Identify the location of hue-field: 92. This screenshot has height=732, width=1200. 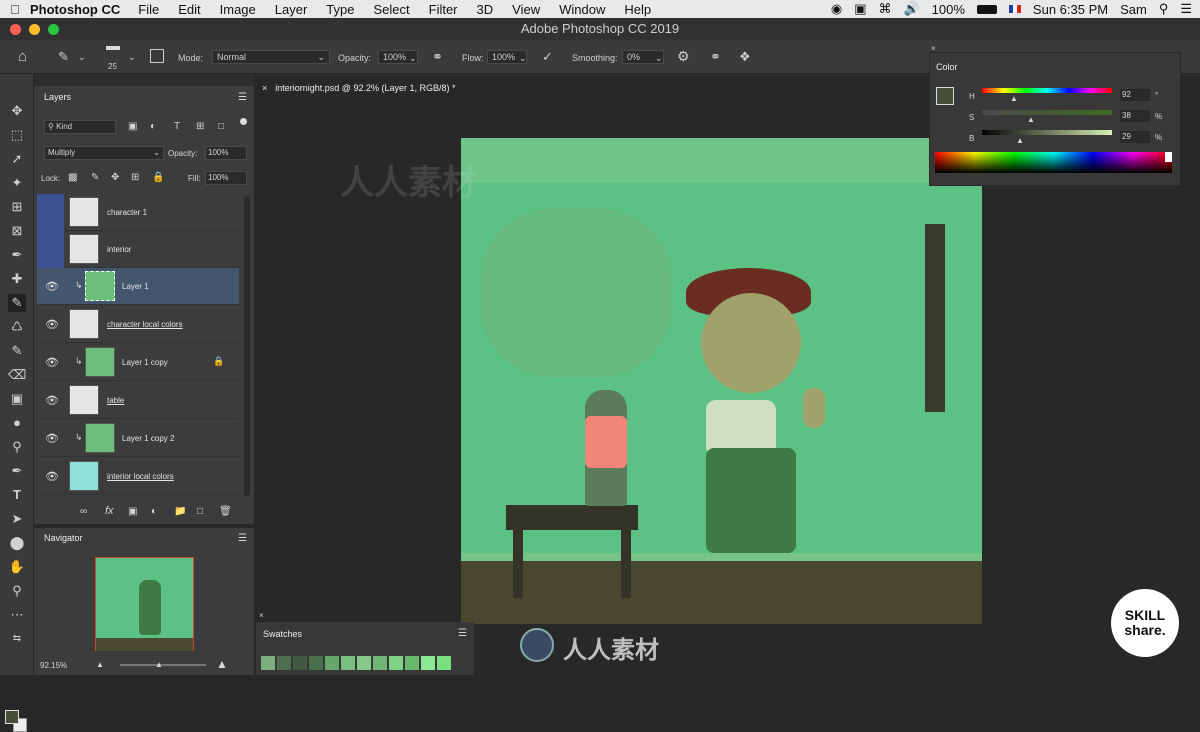
(1135, 95).